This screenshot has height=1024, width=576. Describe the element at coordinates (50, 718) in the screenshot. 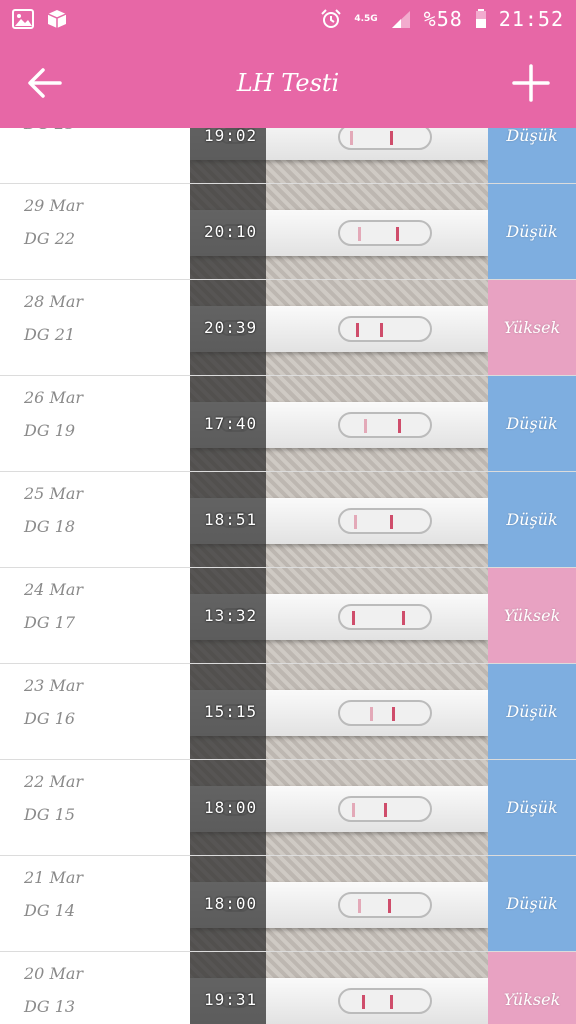

I see `entry-cycle-day: DG 16` at that location.